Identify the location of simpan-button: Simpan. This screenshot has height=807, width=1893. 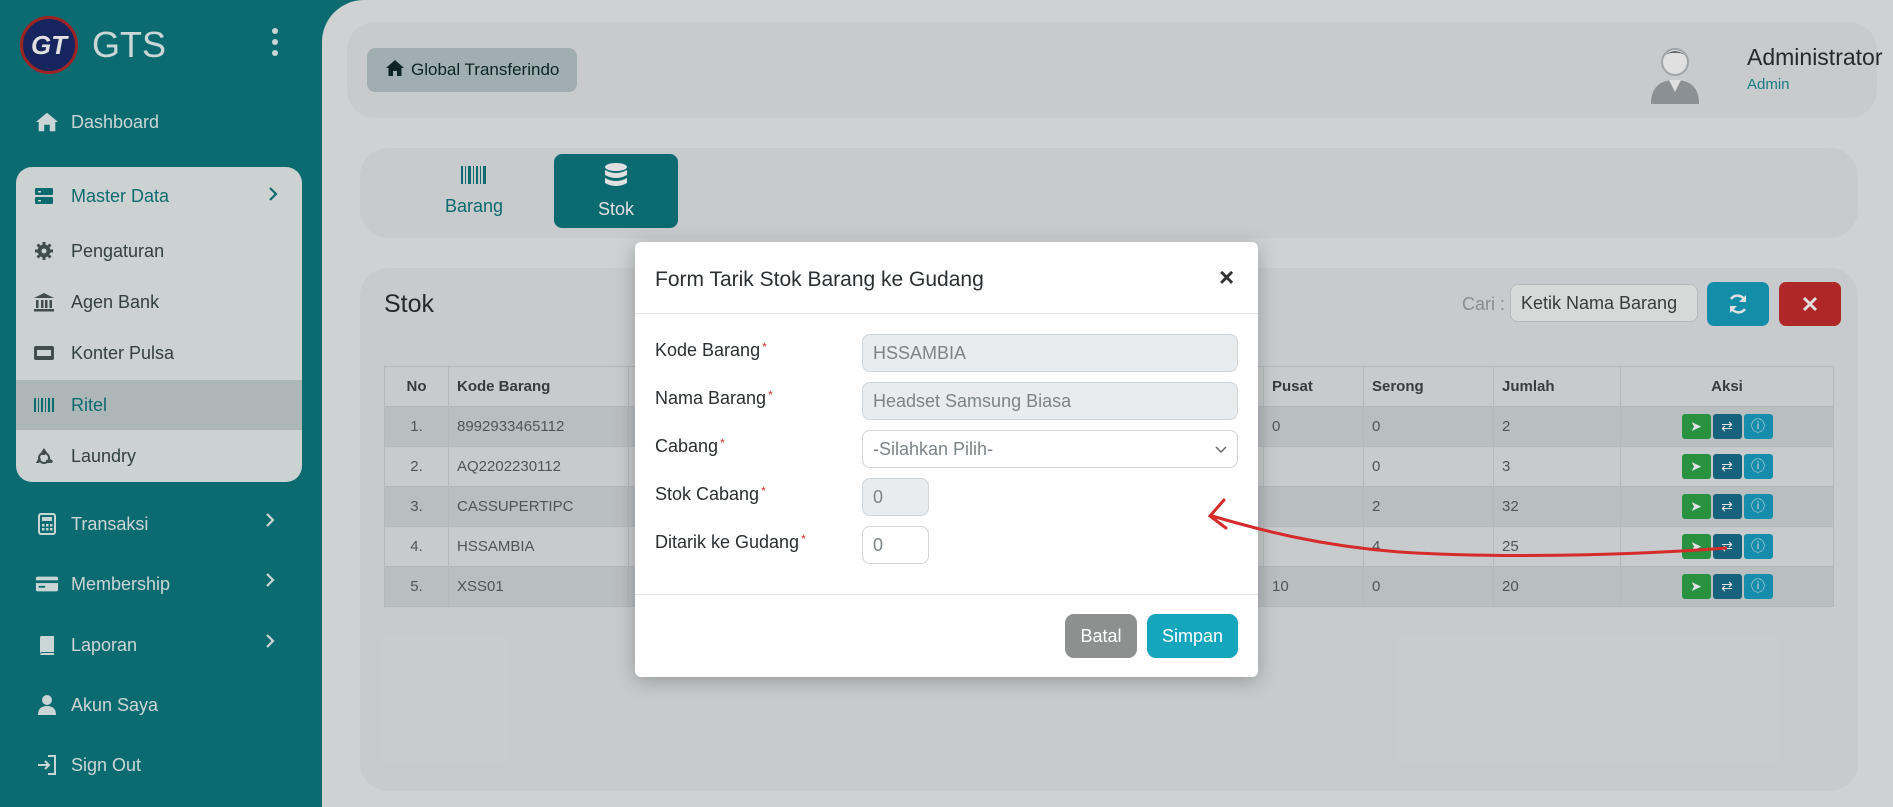
(1192, 636).